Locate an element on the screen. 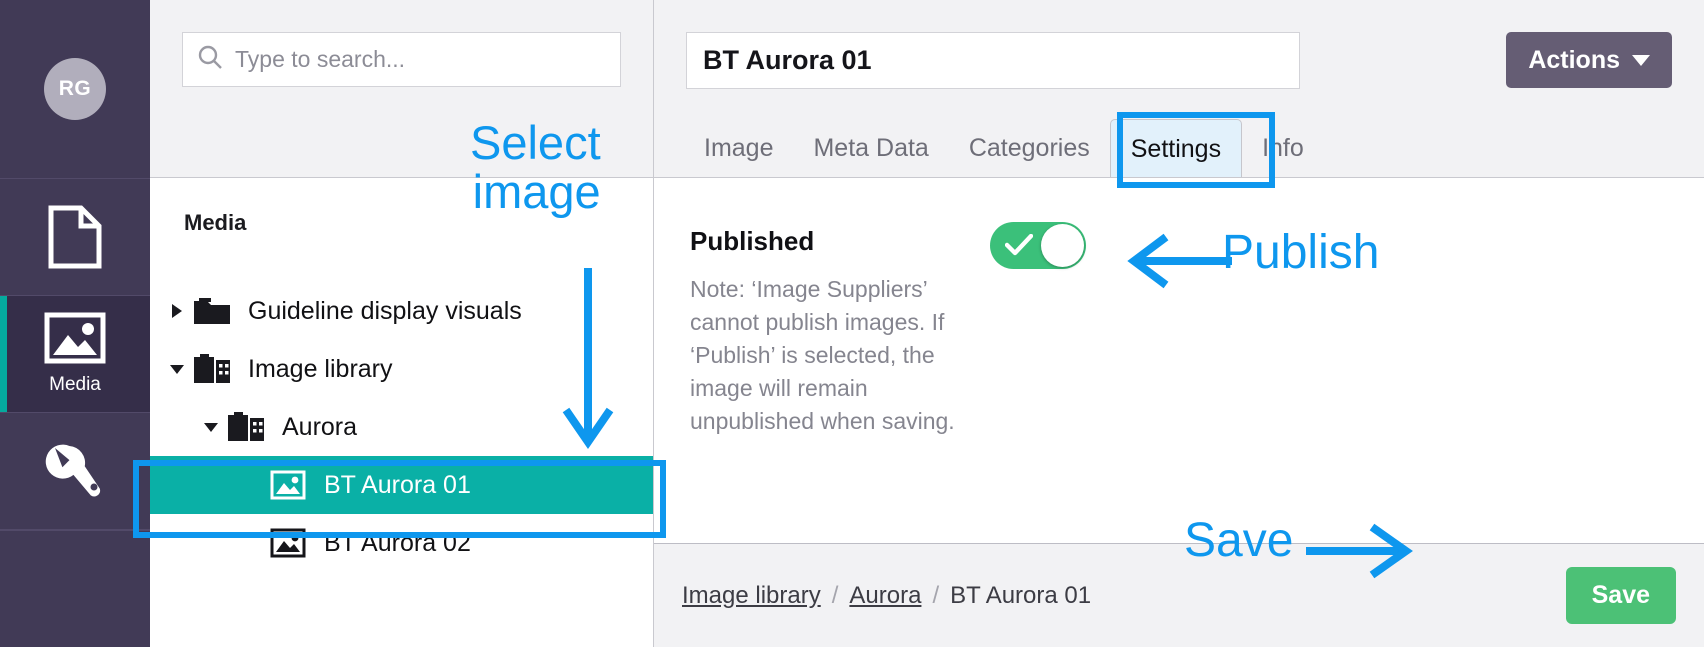 The width and height of the screenshot is (1704, 647). tree-node-aurora: Aurora is located at coordinates (401, 427).